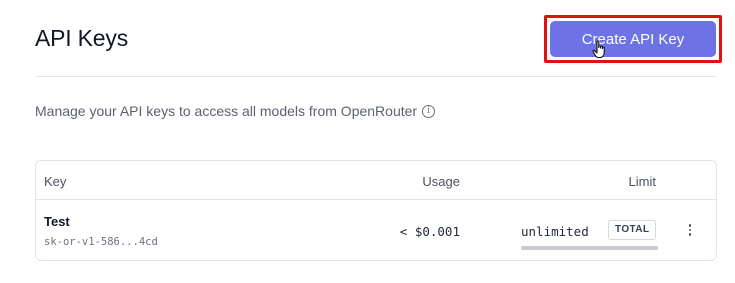 The image size is (735, 283). Describe the element at coordinates (642, 181) in the screenshot. I see `column-header-limit: Limit` at that location.